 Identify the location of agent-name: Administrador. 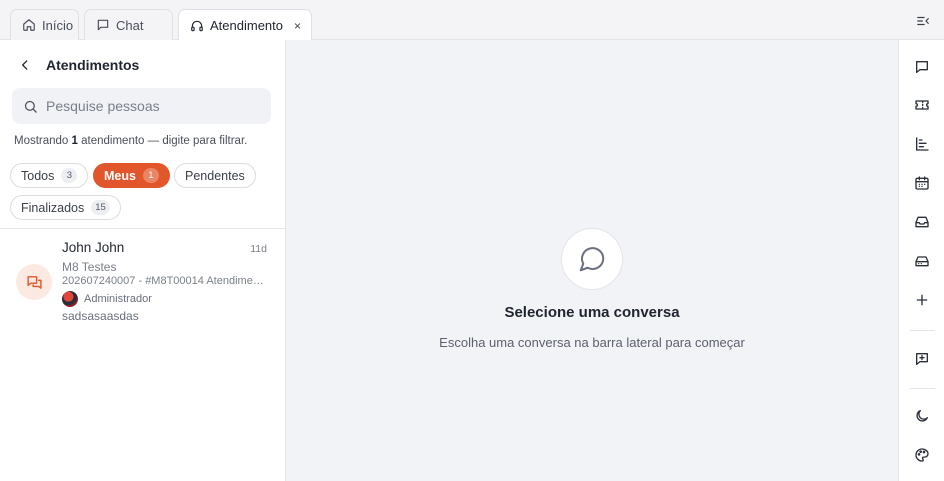
(118, 299).